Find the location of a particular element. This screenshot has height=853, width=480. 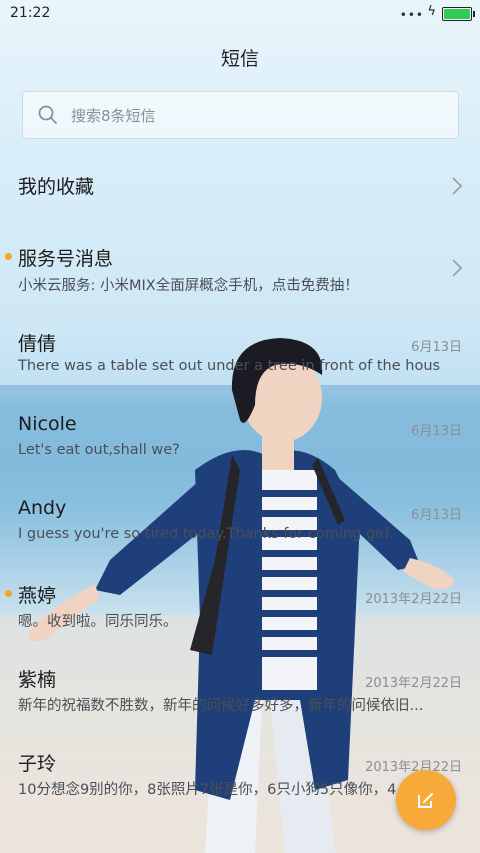

status-time: 21:22 is located at coordinates (30, 13).